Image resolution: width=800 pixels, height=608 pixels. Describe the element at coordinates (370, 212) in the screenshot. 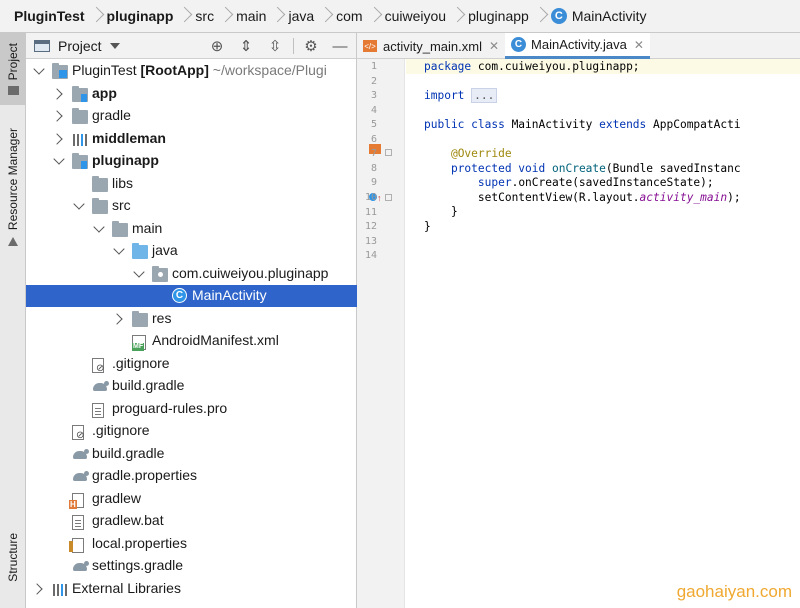

I see `line-number: 11` at that location.